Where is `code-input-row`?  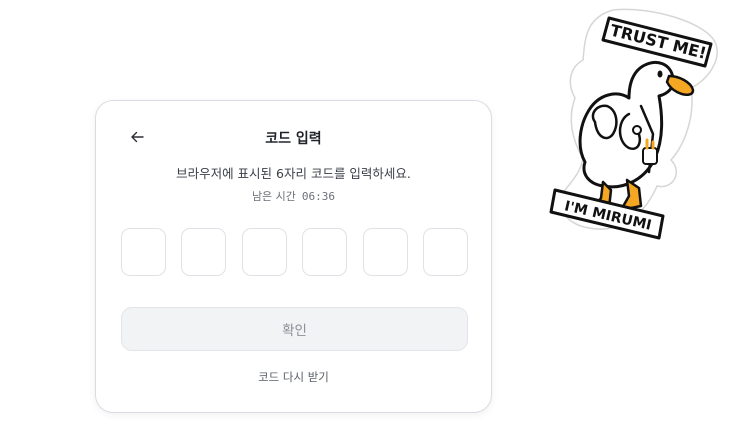
code-input-row is located at coordinates (294, 252).